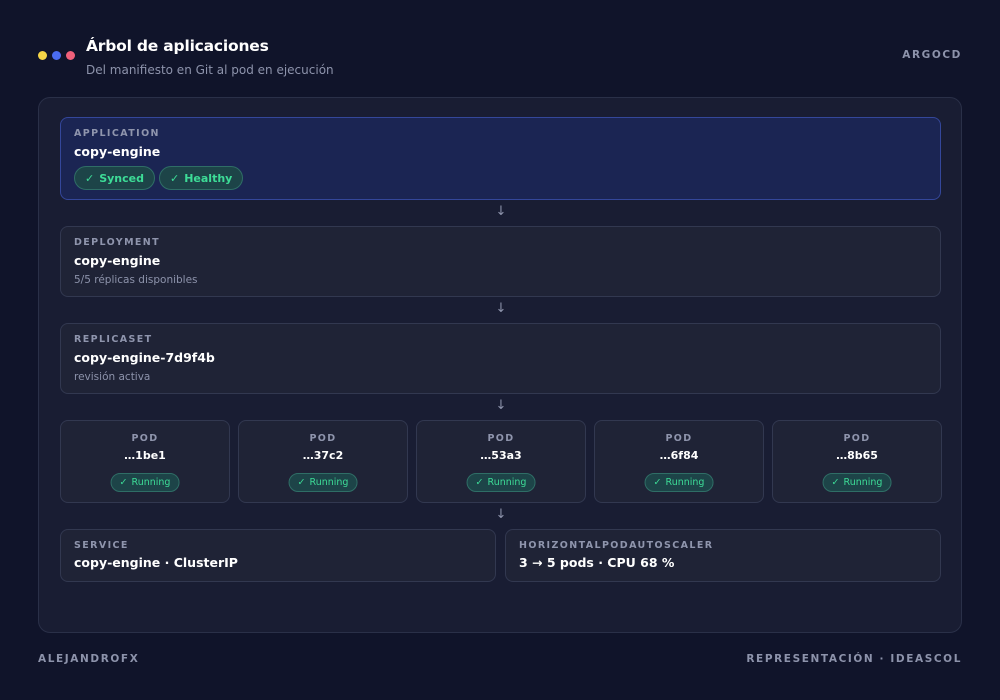 The width and height of the screenshot is (1000, 700). What do you see at coordinates (616, 545) in the screenshot?
I see `hpa-kind: HORIZONTALPODAUTOSCALER` at bounding box center [616, 545].